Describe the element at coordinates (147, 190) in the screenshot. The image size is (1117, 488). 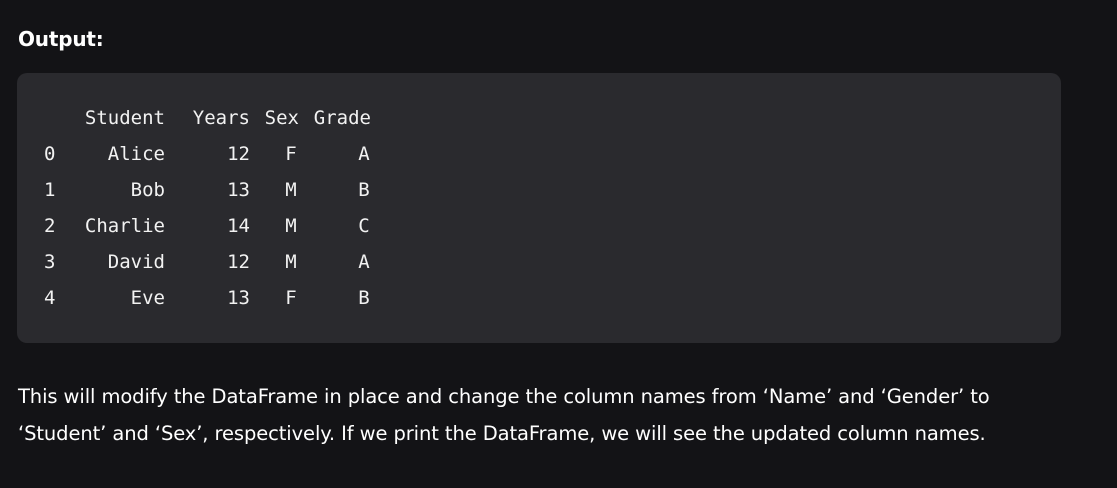
I see `student-cell: Bob` at that location.